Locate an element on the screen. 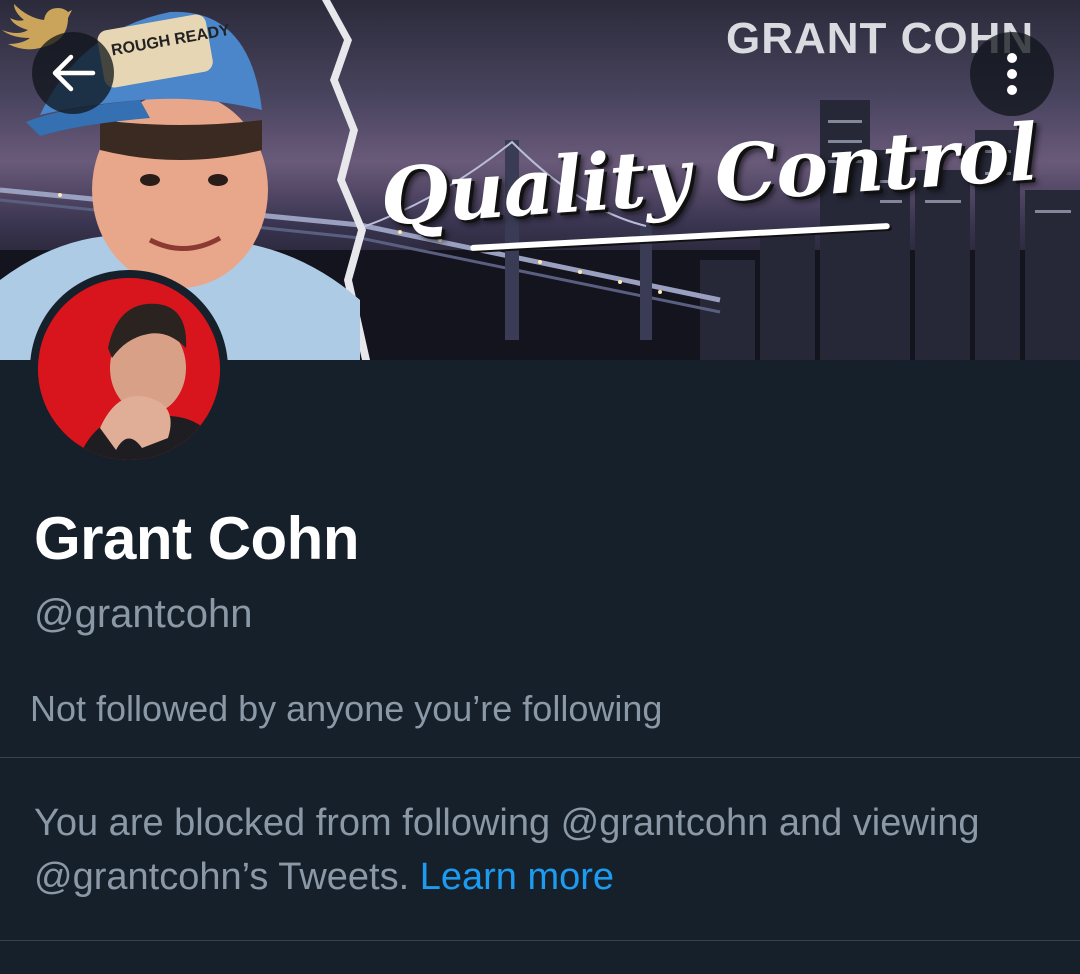 This screenshot has height=974, width=1080. arrow-left-icon is located at coordinates (74, 73).